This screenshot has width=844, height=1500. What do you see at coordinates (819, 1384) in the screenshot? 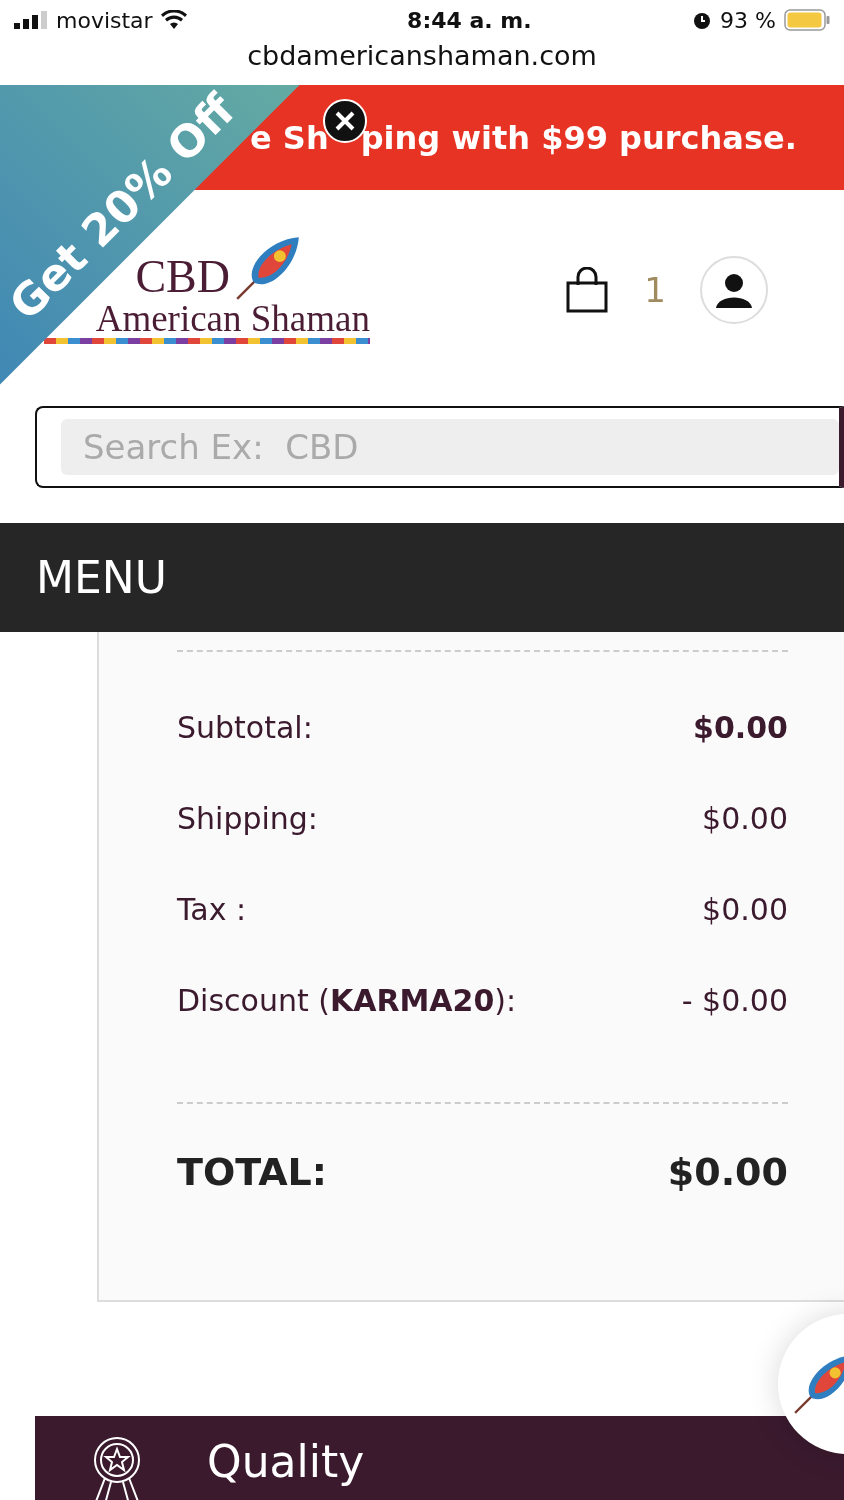
I see `feather-icon` at bounding box center [819, 1384].